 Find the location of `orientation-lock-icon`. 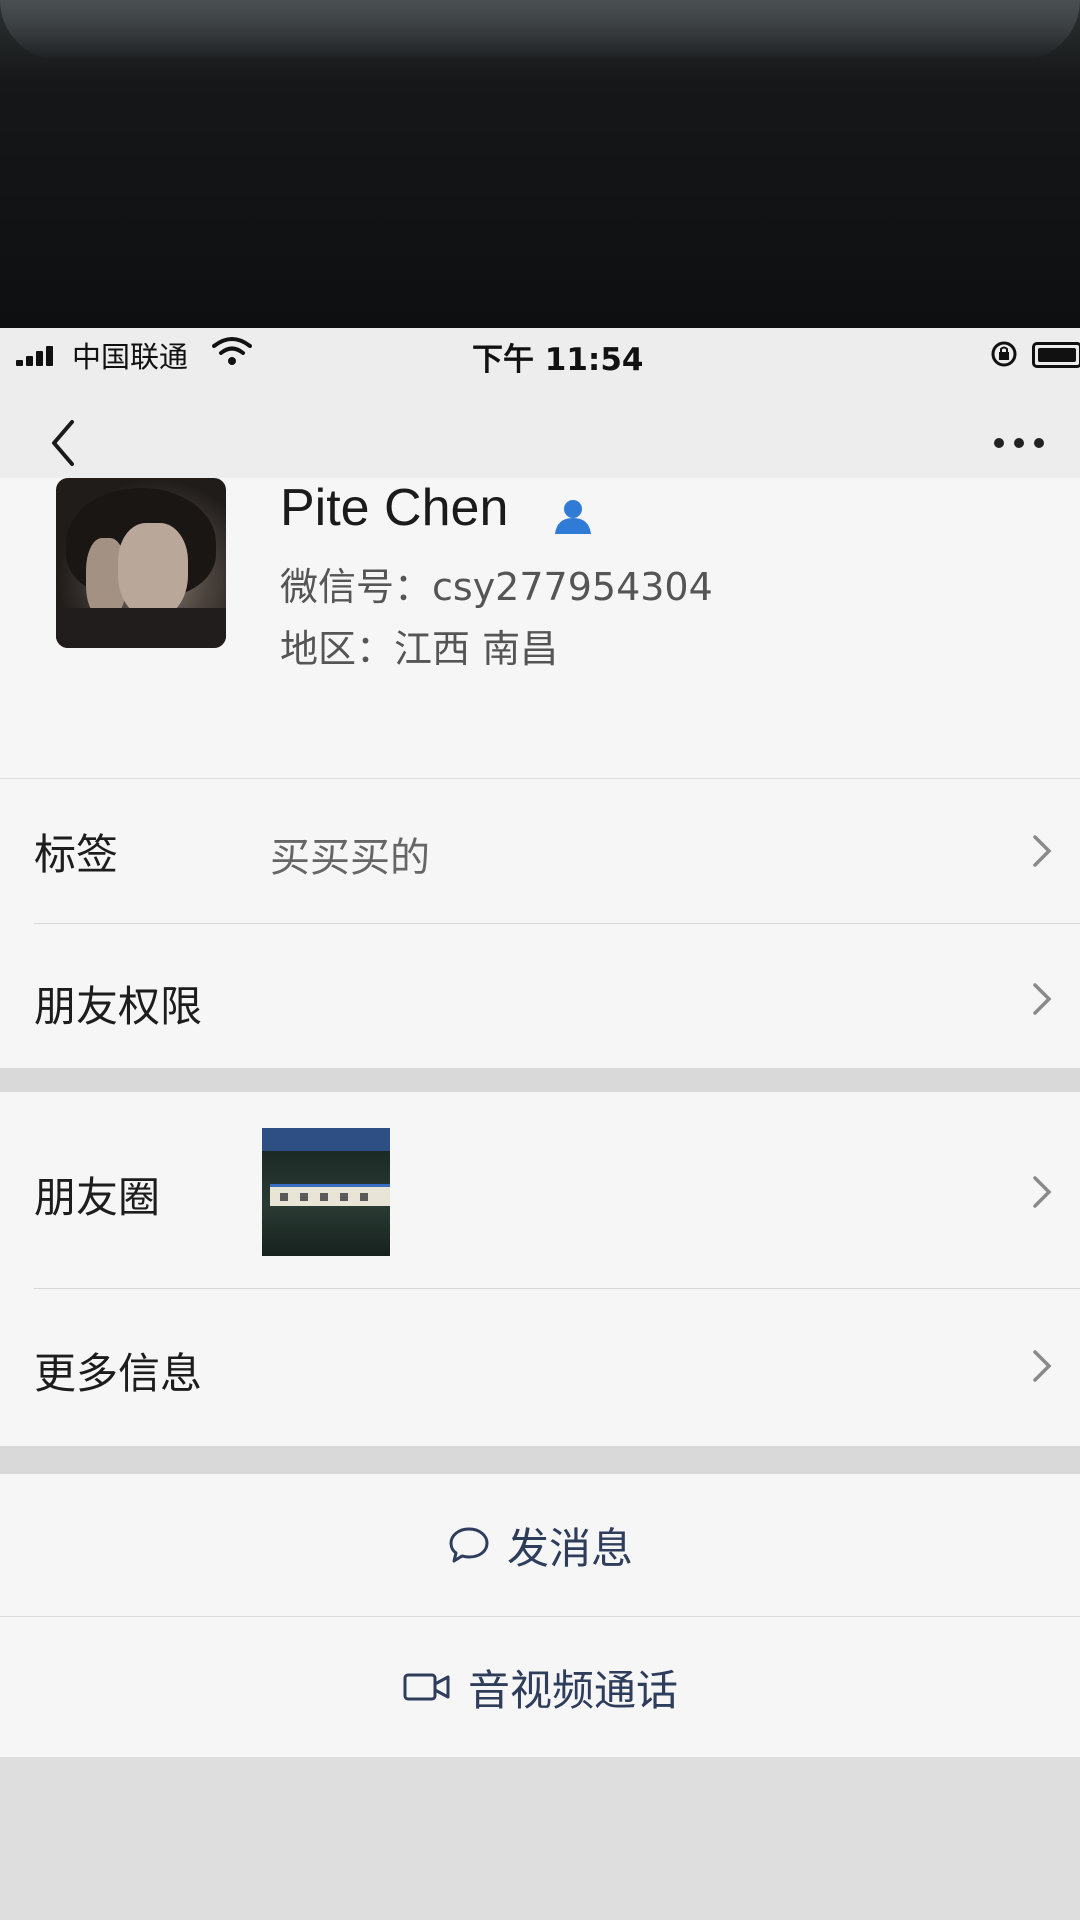

orientation-lock-icon is located at coordinates (1004, 354).